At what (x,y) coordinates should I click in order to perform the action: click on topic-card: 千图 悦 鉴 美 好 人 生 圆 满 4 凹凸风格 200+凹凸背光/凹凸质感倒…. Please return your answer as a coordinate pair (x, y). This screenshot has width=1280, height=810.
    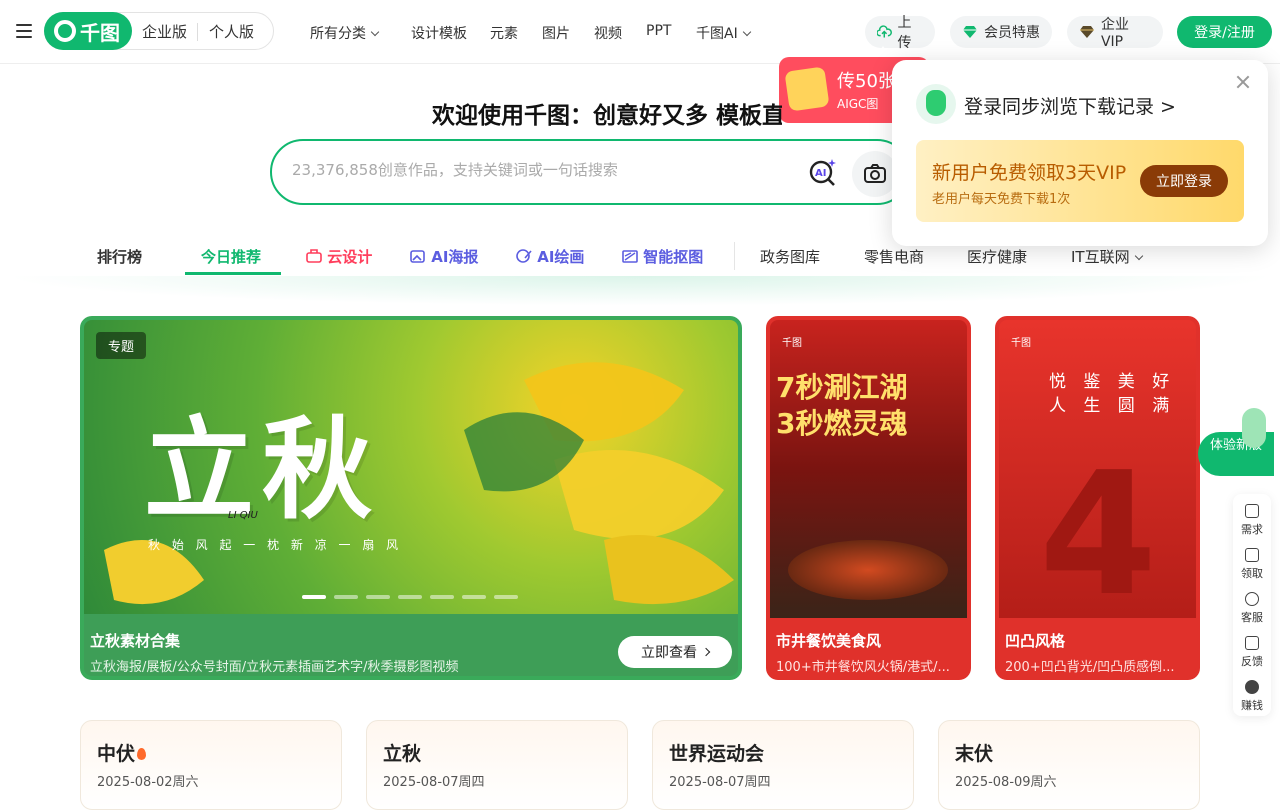
    Looking at the image, I should click on (1097, 498).